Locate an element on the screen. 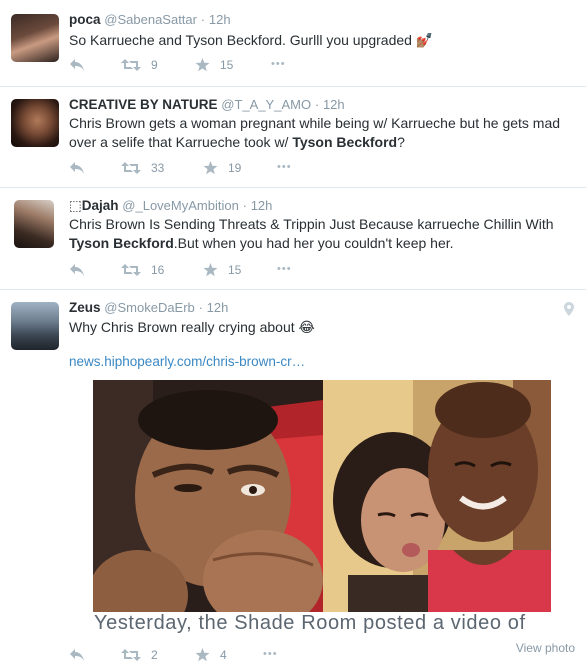  user-handle: @SmokeDaErb is located at coordinates (149, 307).